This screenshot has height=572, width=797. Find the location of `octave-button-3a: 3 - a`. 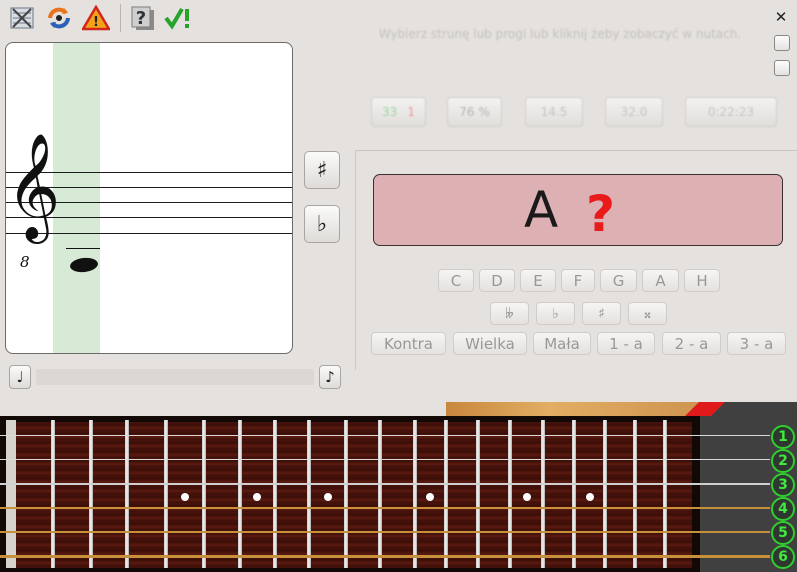

octave-button-3a: 3 - a is located at coordinates (756, 343).